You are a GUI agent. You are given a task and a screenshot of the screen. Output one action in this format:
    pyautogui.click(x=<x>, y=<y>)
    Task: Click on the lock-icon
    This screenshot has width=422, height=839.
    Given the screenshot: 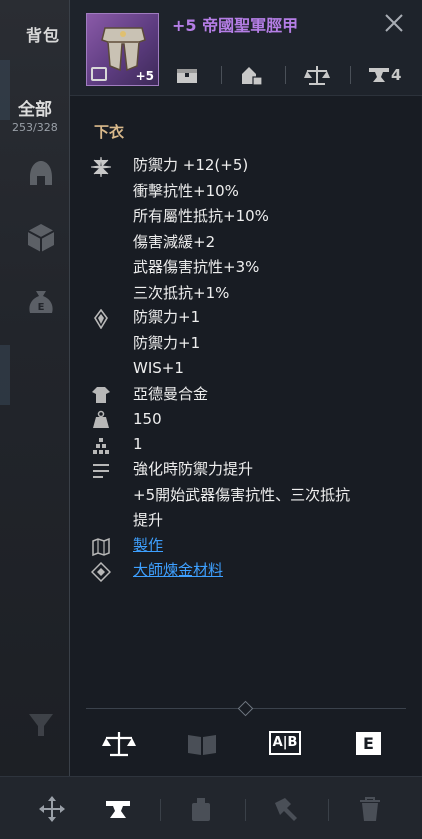 What is the action you would take?
    pyautogui.click(x=99, y=74)
    